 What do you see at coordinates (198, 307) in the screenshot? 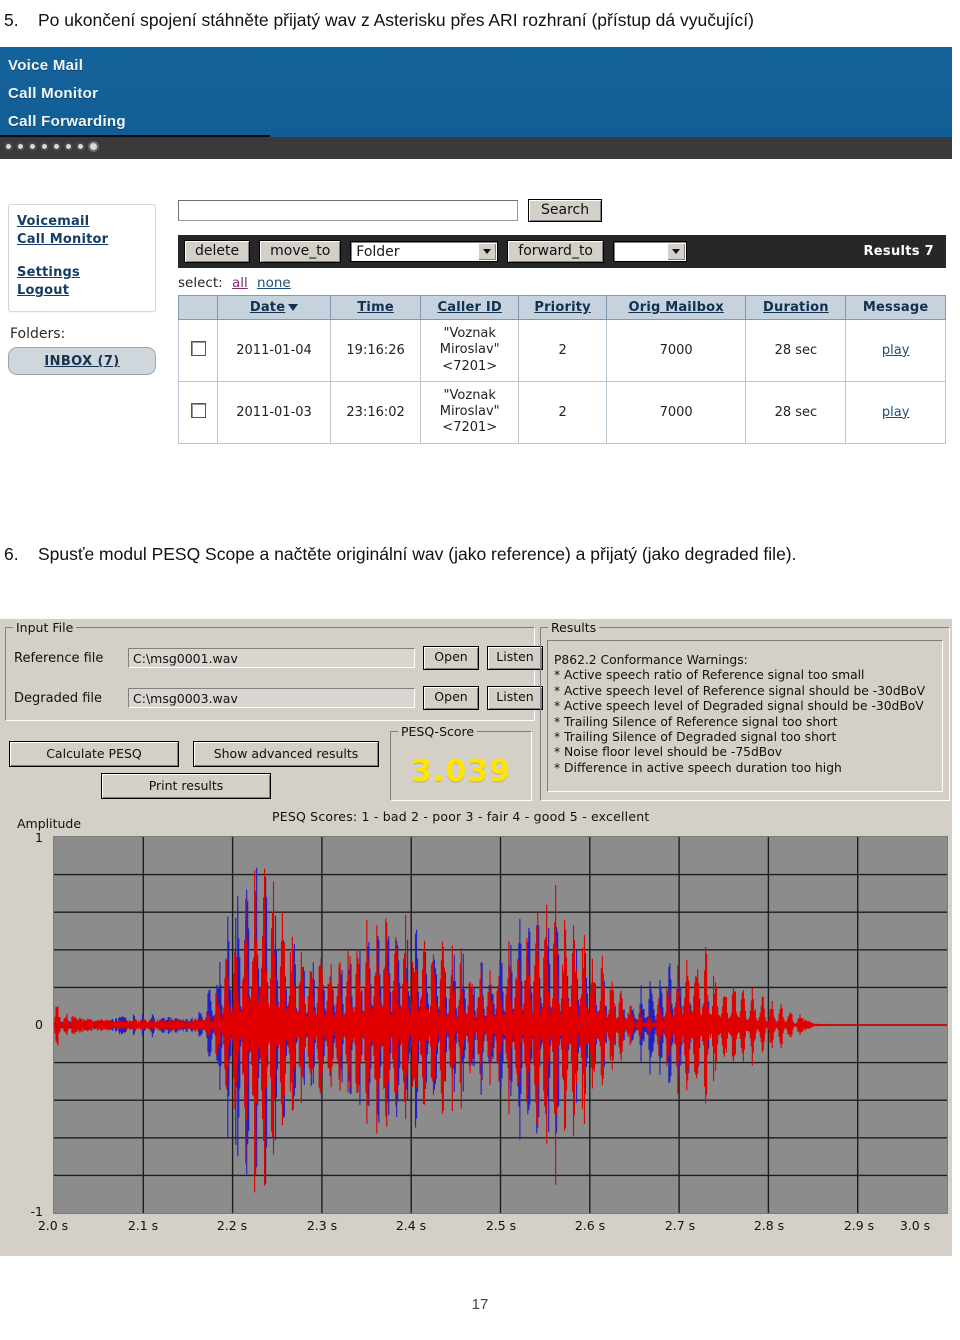
I see `column-header-checkbox` at bounding box center [198, 307].